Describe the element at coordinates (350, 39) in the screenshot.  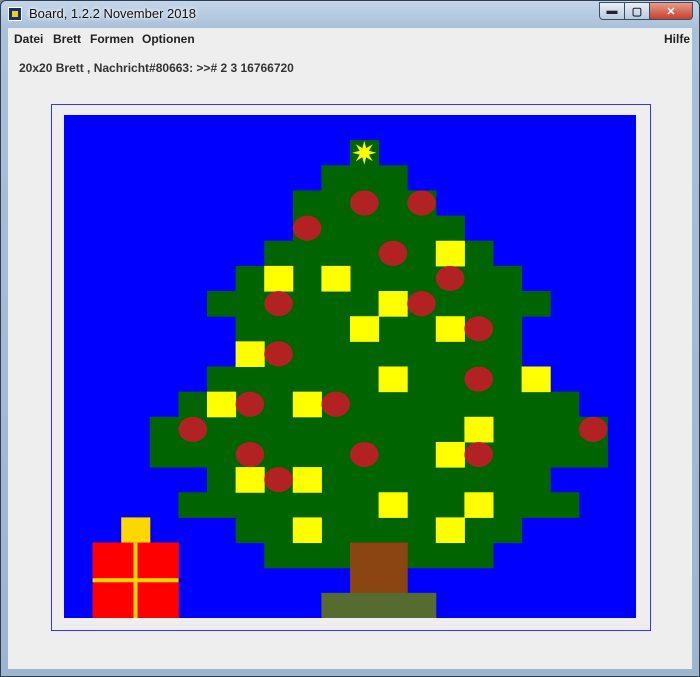
I see `menu-bar: Datei Brett Formen Optionen Hilfe` at that location.